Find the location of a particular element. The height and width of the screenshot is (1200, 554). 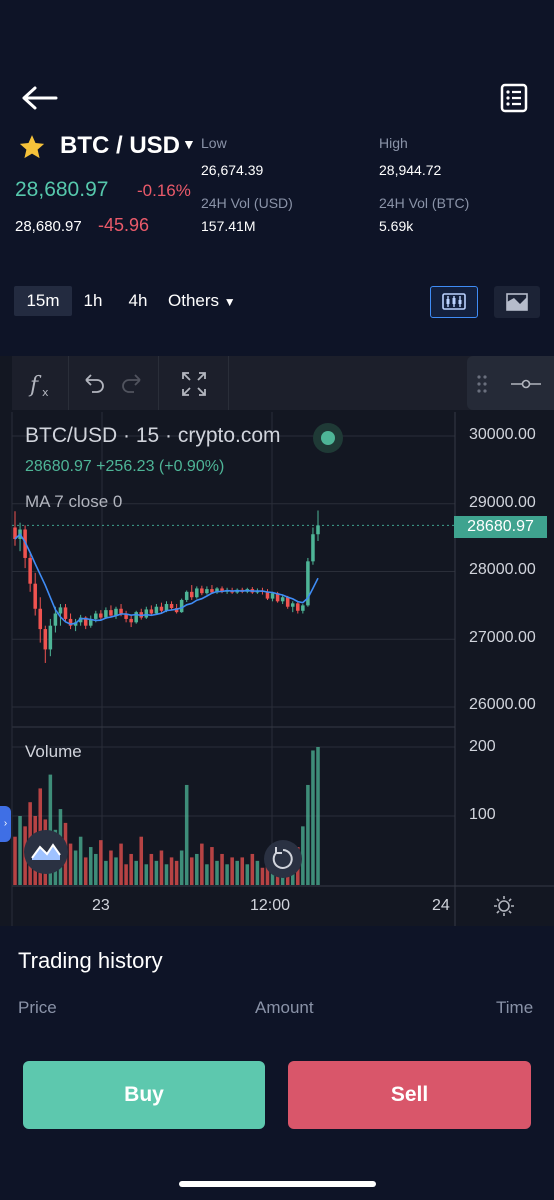

vol-usd-value: 157.41M is located at coordinates (228, 226).